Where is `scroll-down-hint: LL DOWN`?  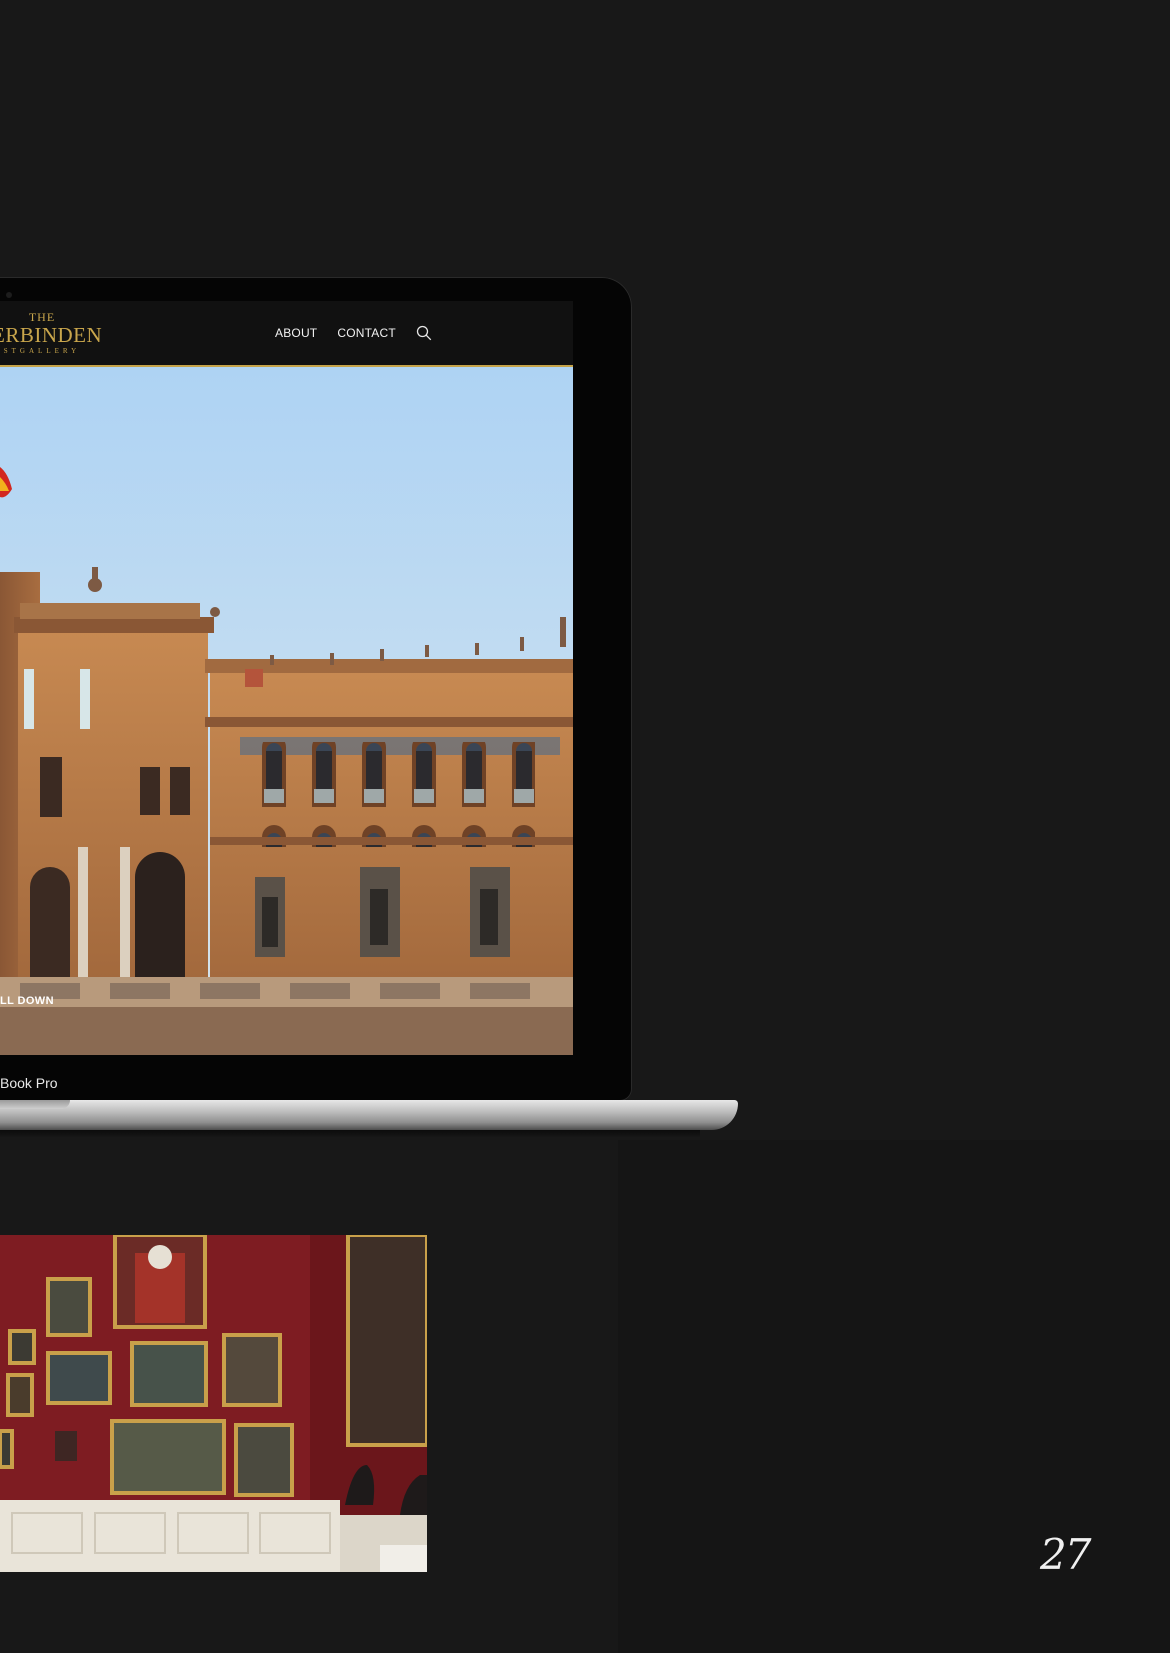
scroll-down-hint: LL DOWN is located at coordinates (27, 1001).